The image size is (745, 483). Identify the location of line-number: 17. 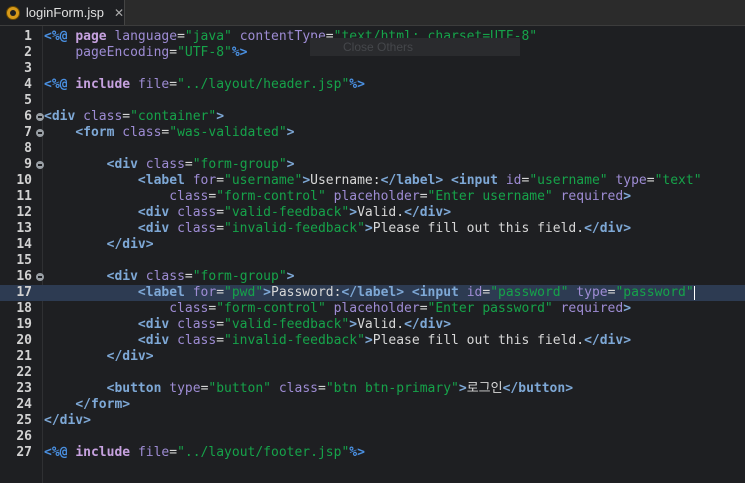
(21, 293).